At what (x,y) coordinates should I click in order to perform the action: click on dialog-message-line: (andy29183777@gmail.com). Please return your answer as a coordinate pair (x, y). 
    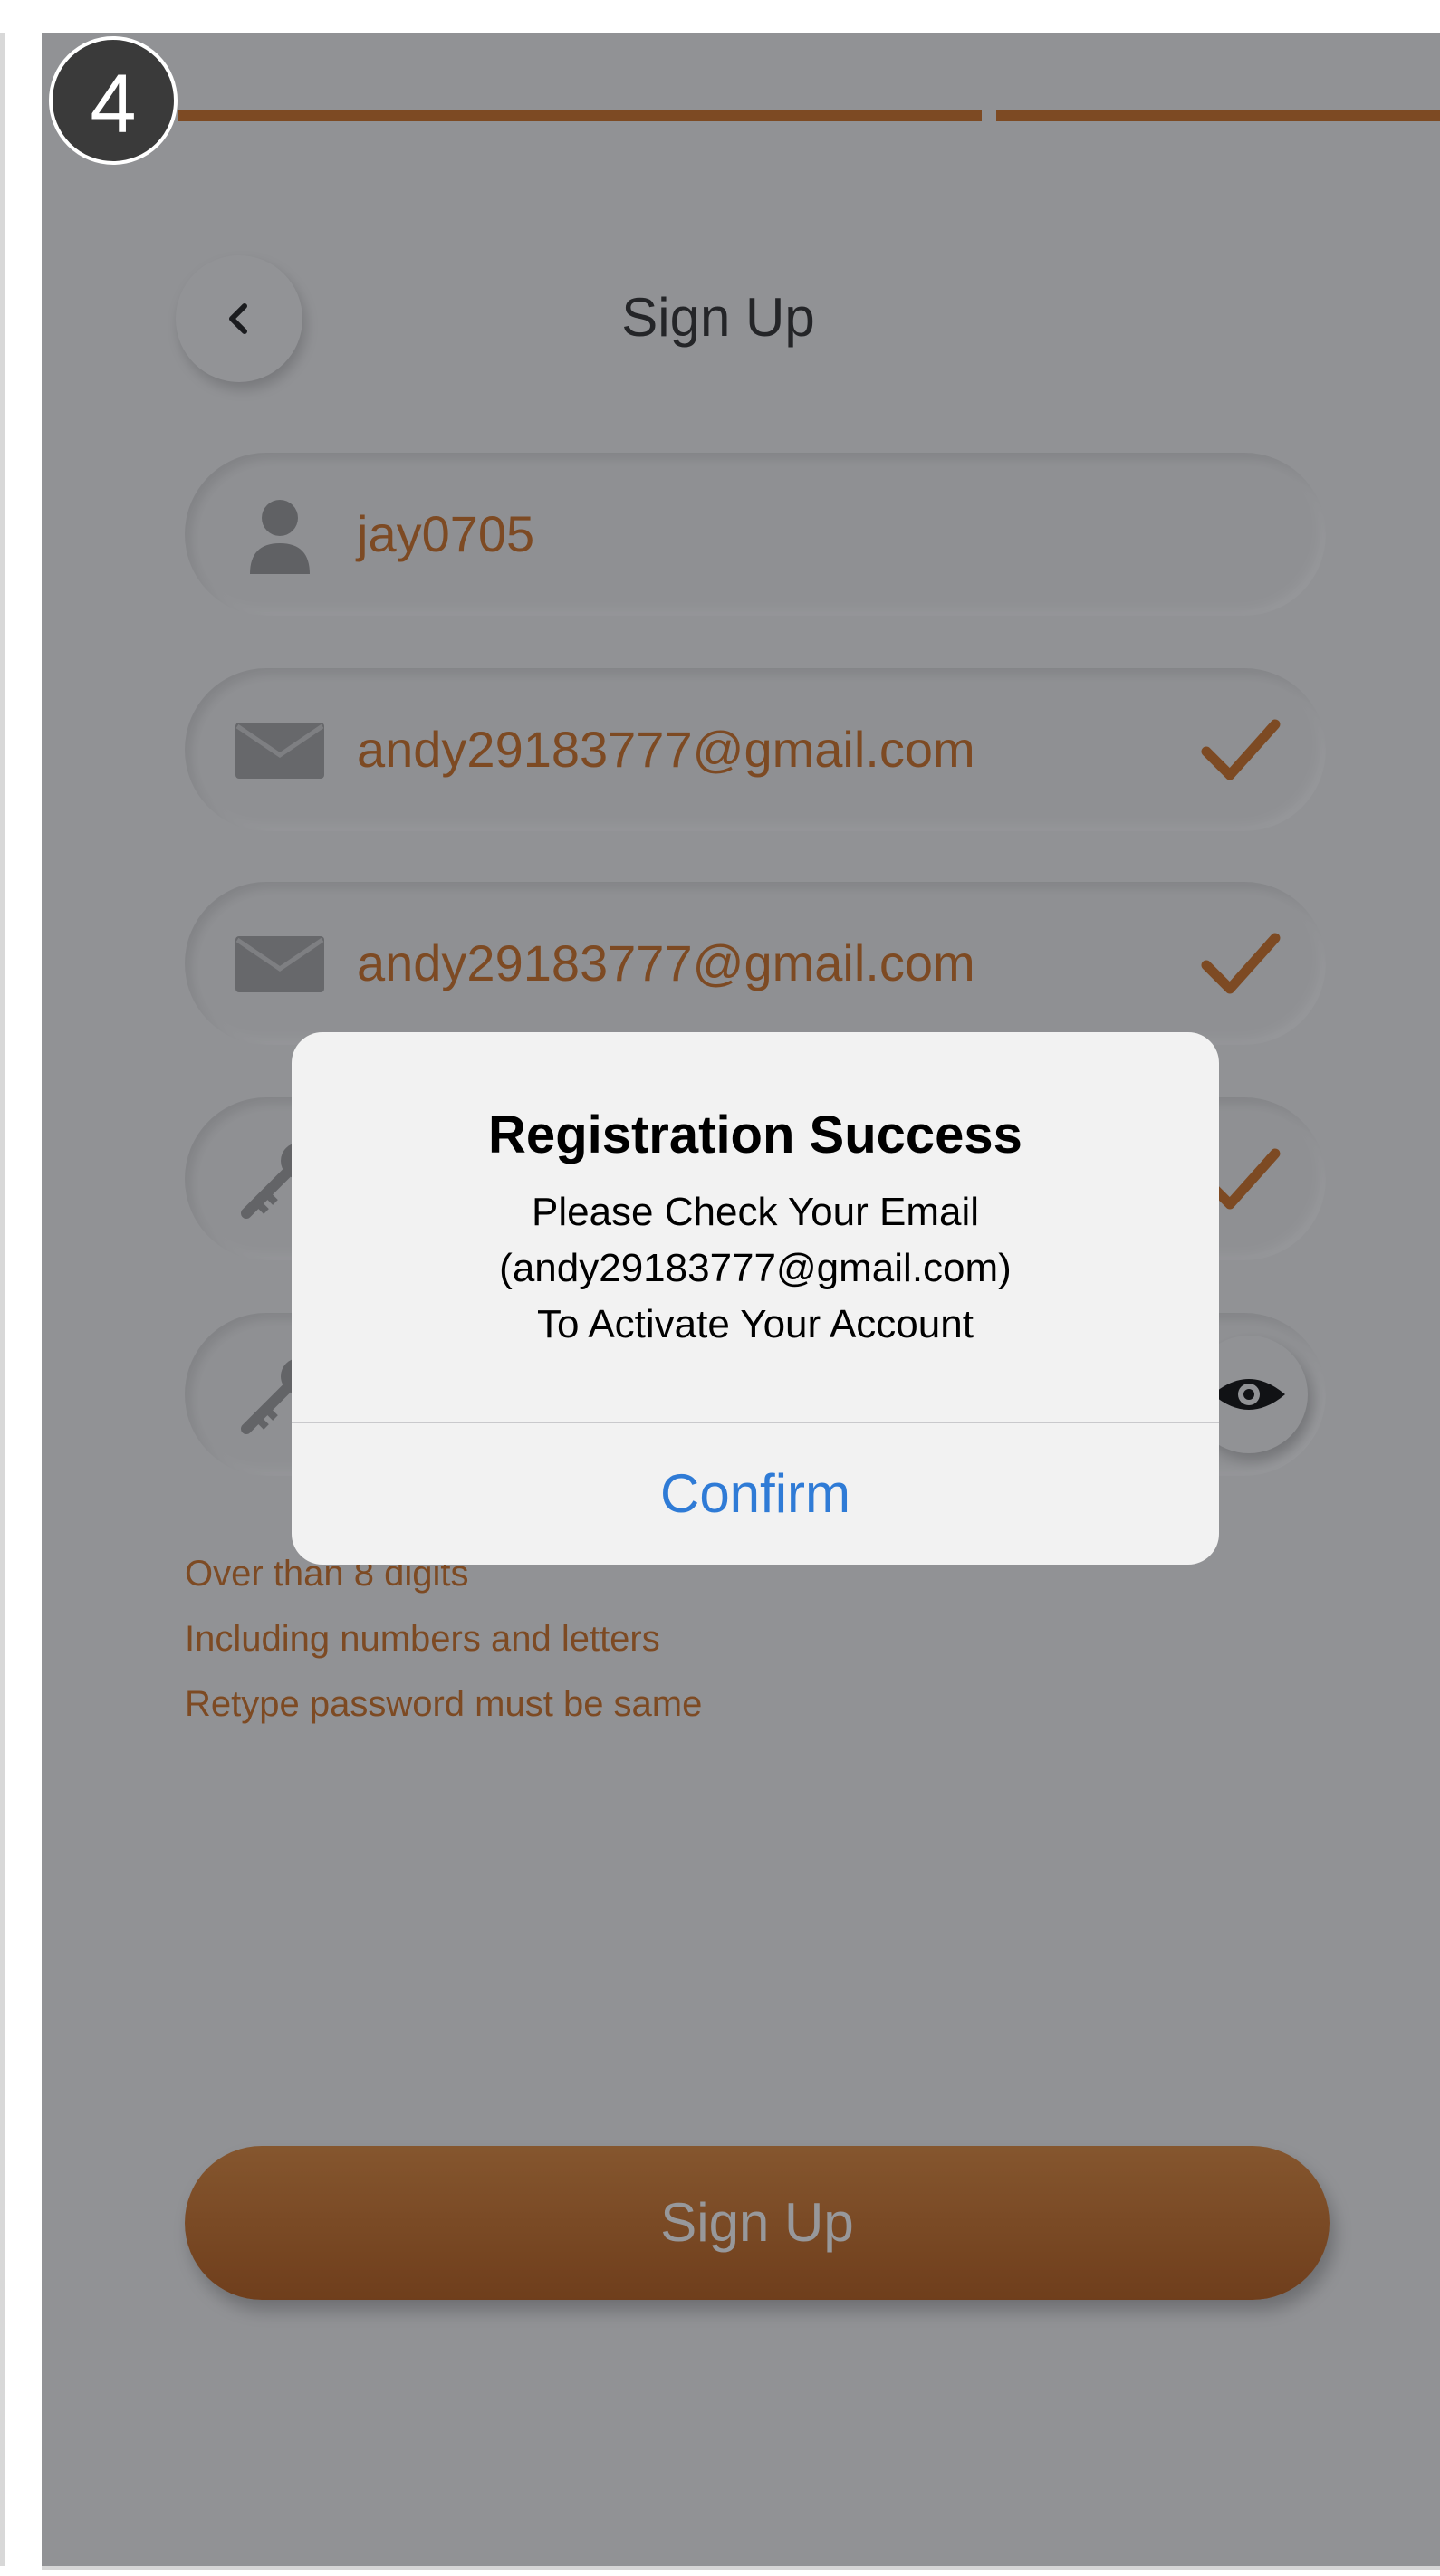
    Looking at the image, I should click on (756, 1268).